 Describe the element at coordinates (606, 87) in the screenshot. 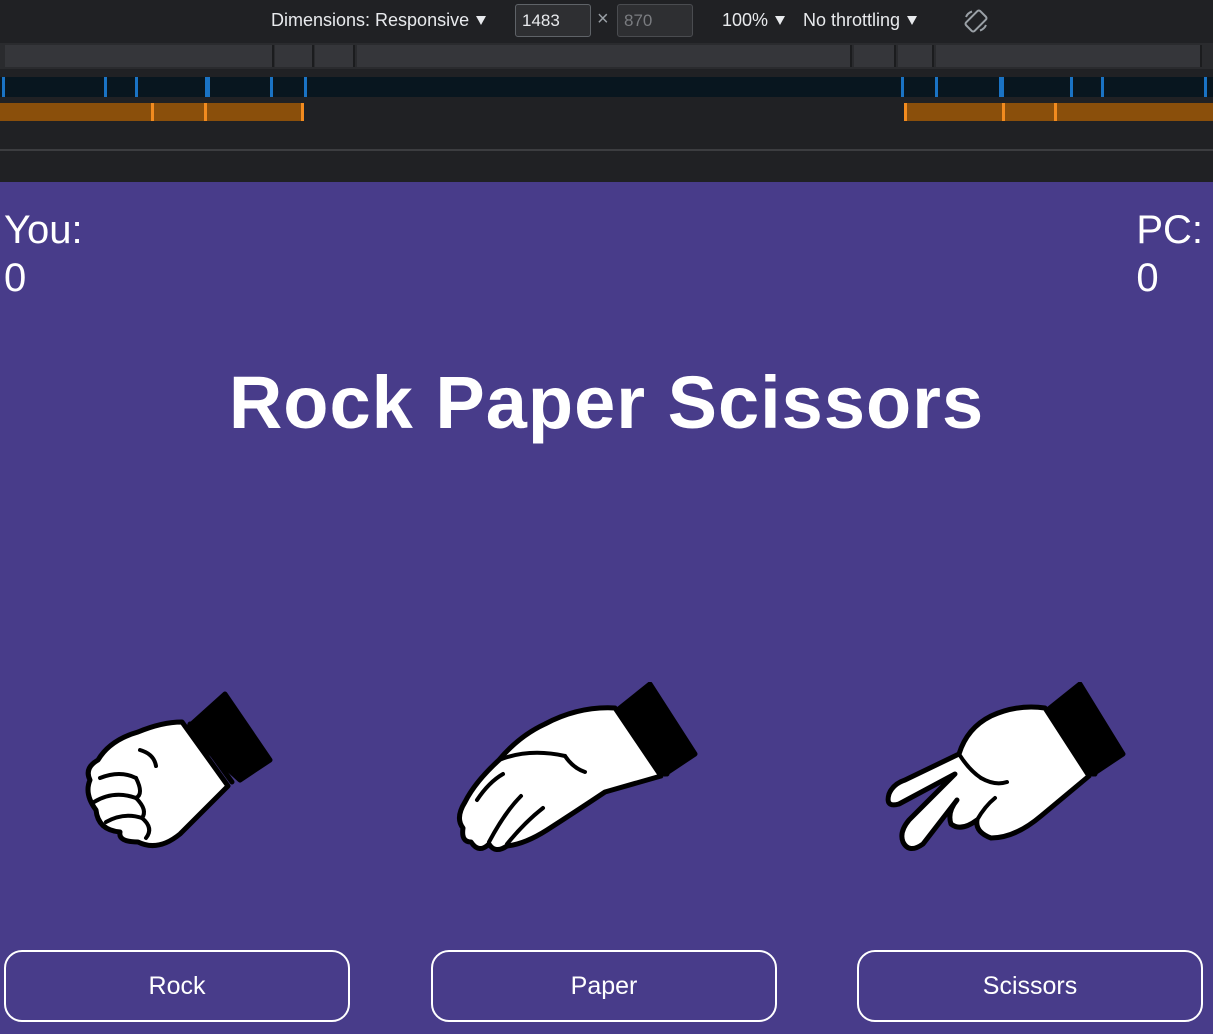

I see `breakpoint-bar` at that location.